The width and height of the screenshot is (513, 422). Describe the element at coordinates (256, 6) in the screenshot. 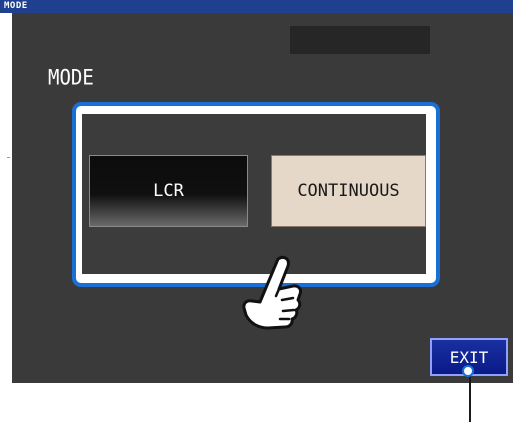

I see `window-titlebar: MODE` at that location.